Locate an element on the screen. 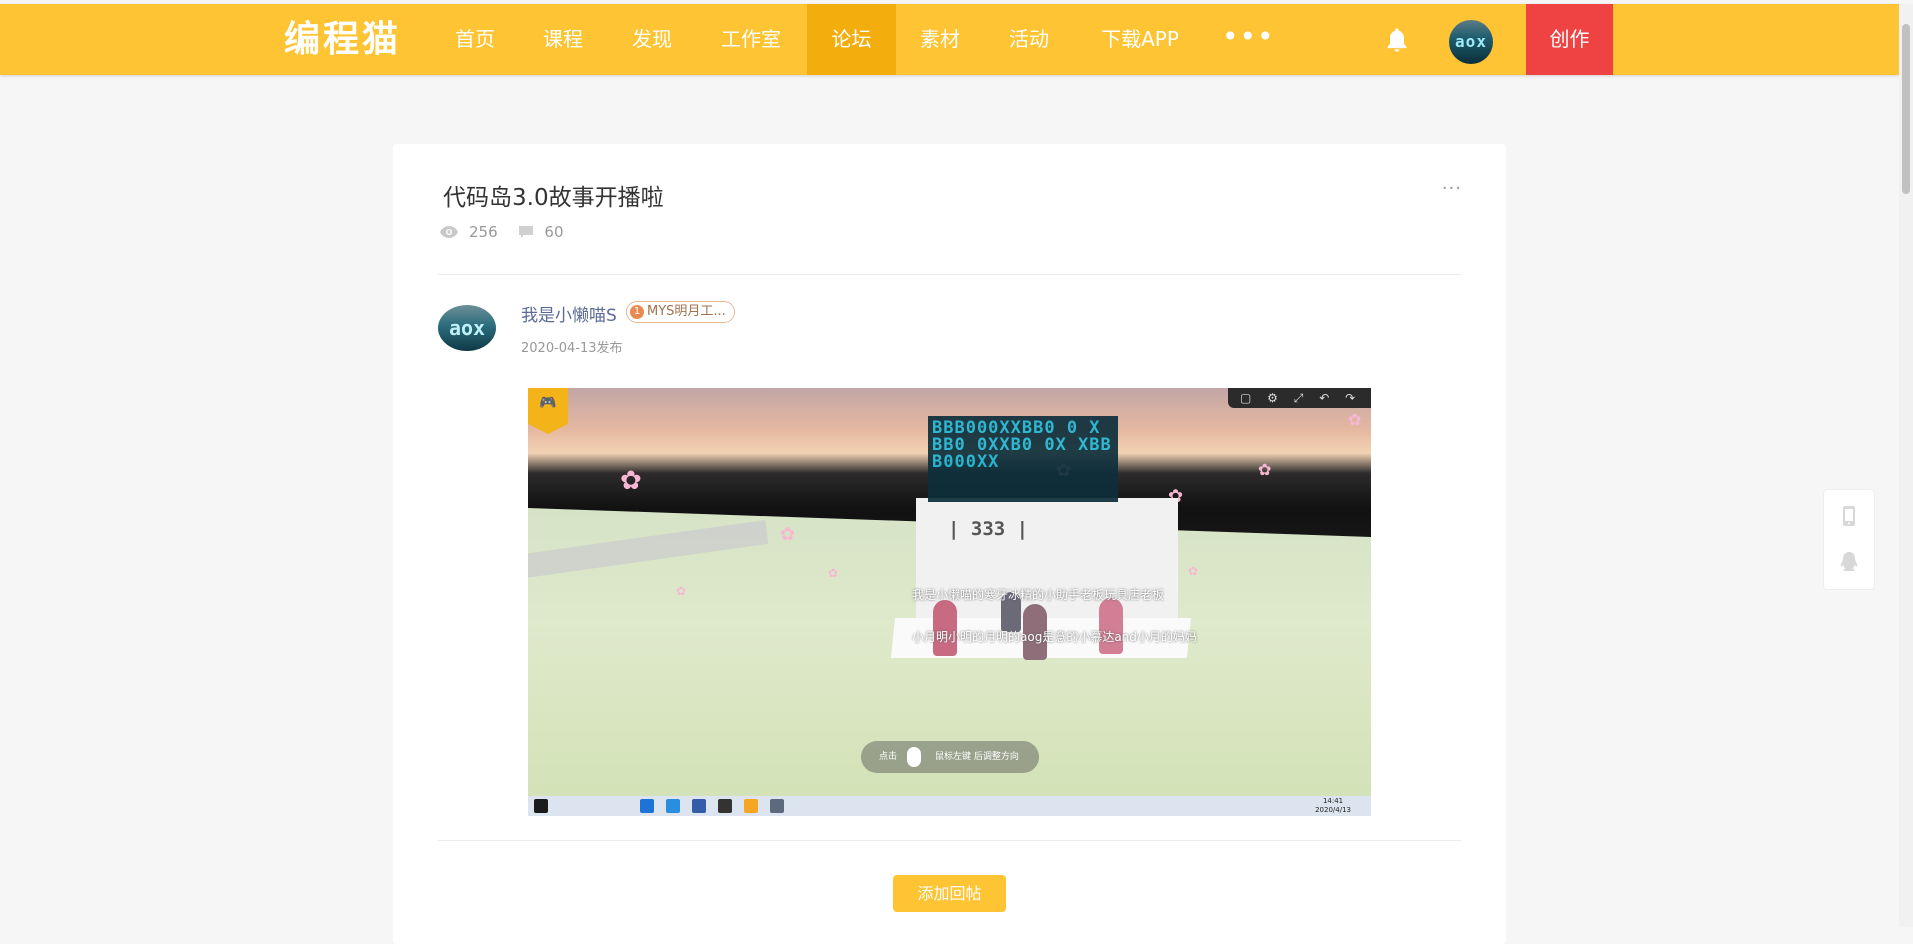 This screenshot has height=944, width=1913. clock-time: 14:41 is located at coordinates (1333, 801).